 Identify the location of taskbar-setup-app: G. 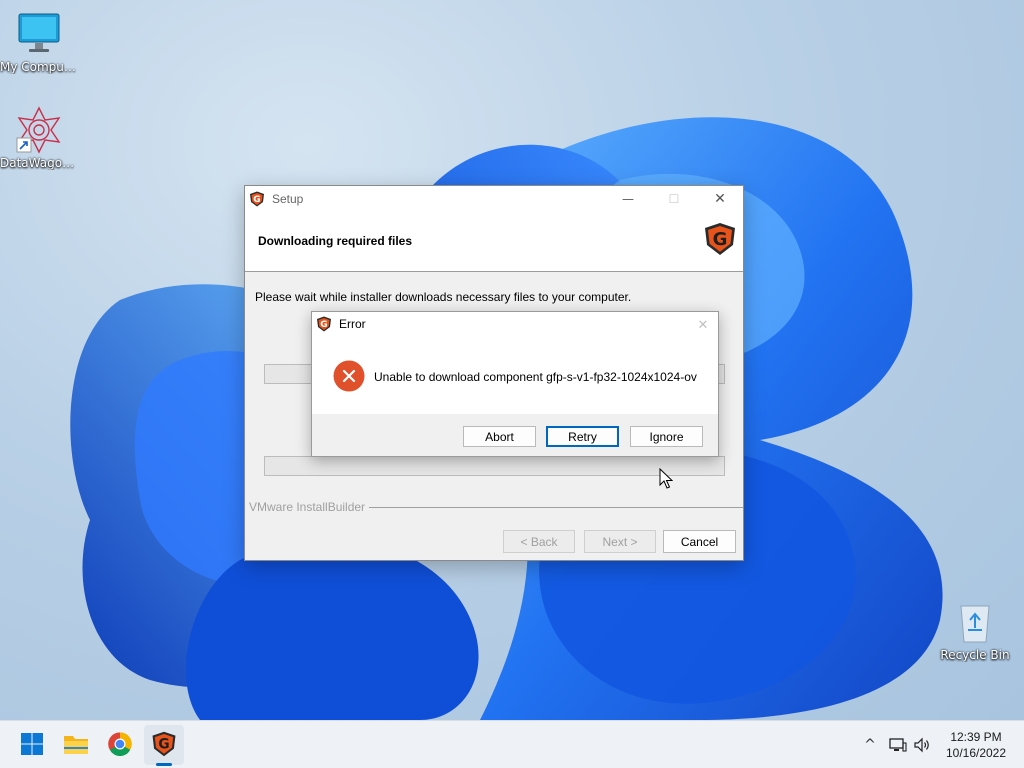
(164, 745).